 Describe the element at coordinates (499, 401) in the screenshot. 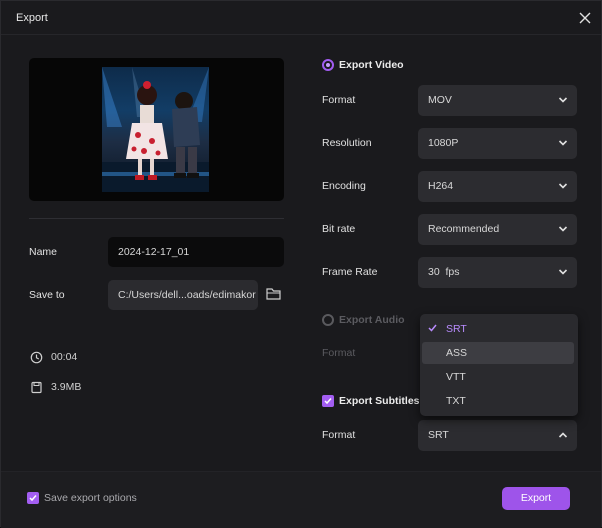

I see `dropdown-option-txt: TXT` at that location.